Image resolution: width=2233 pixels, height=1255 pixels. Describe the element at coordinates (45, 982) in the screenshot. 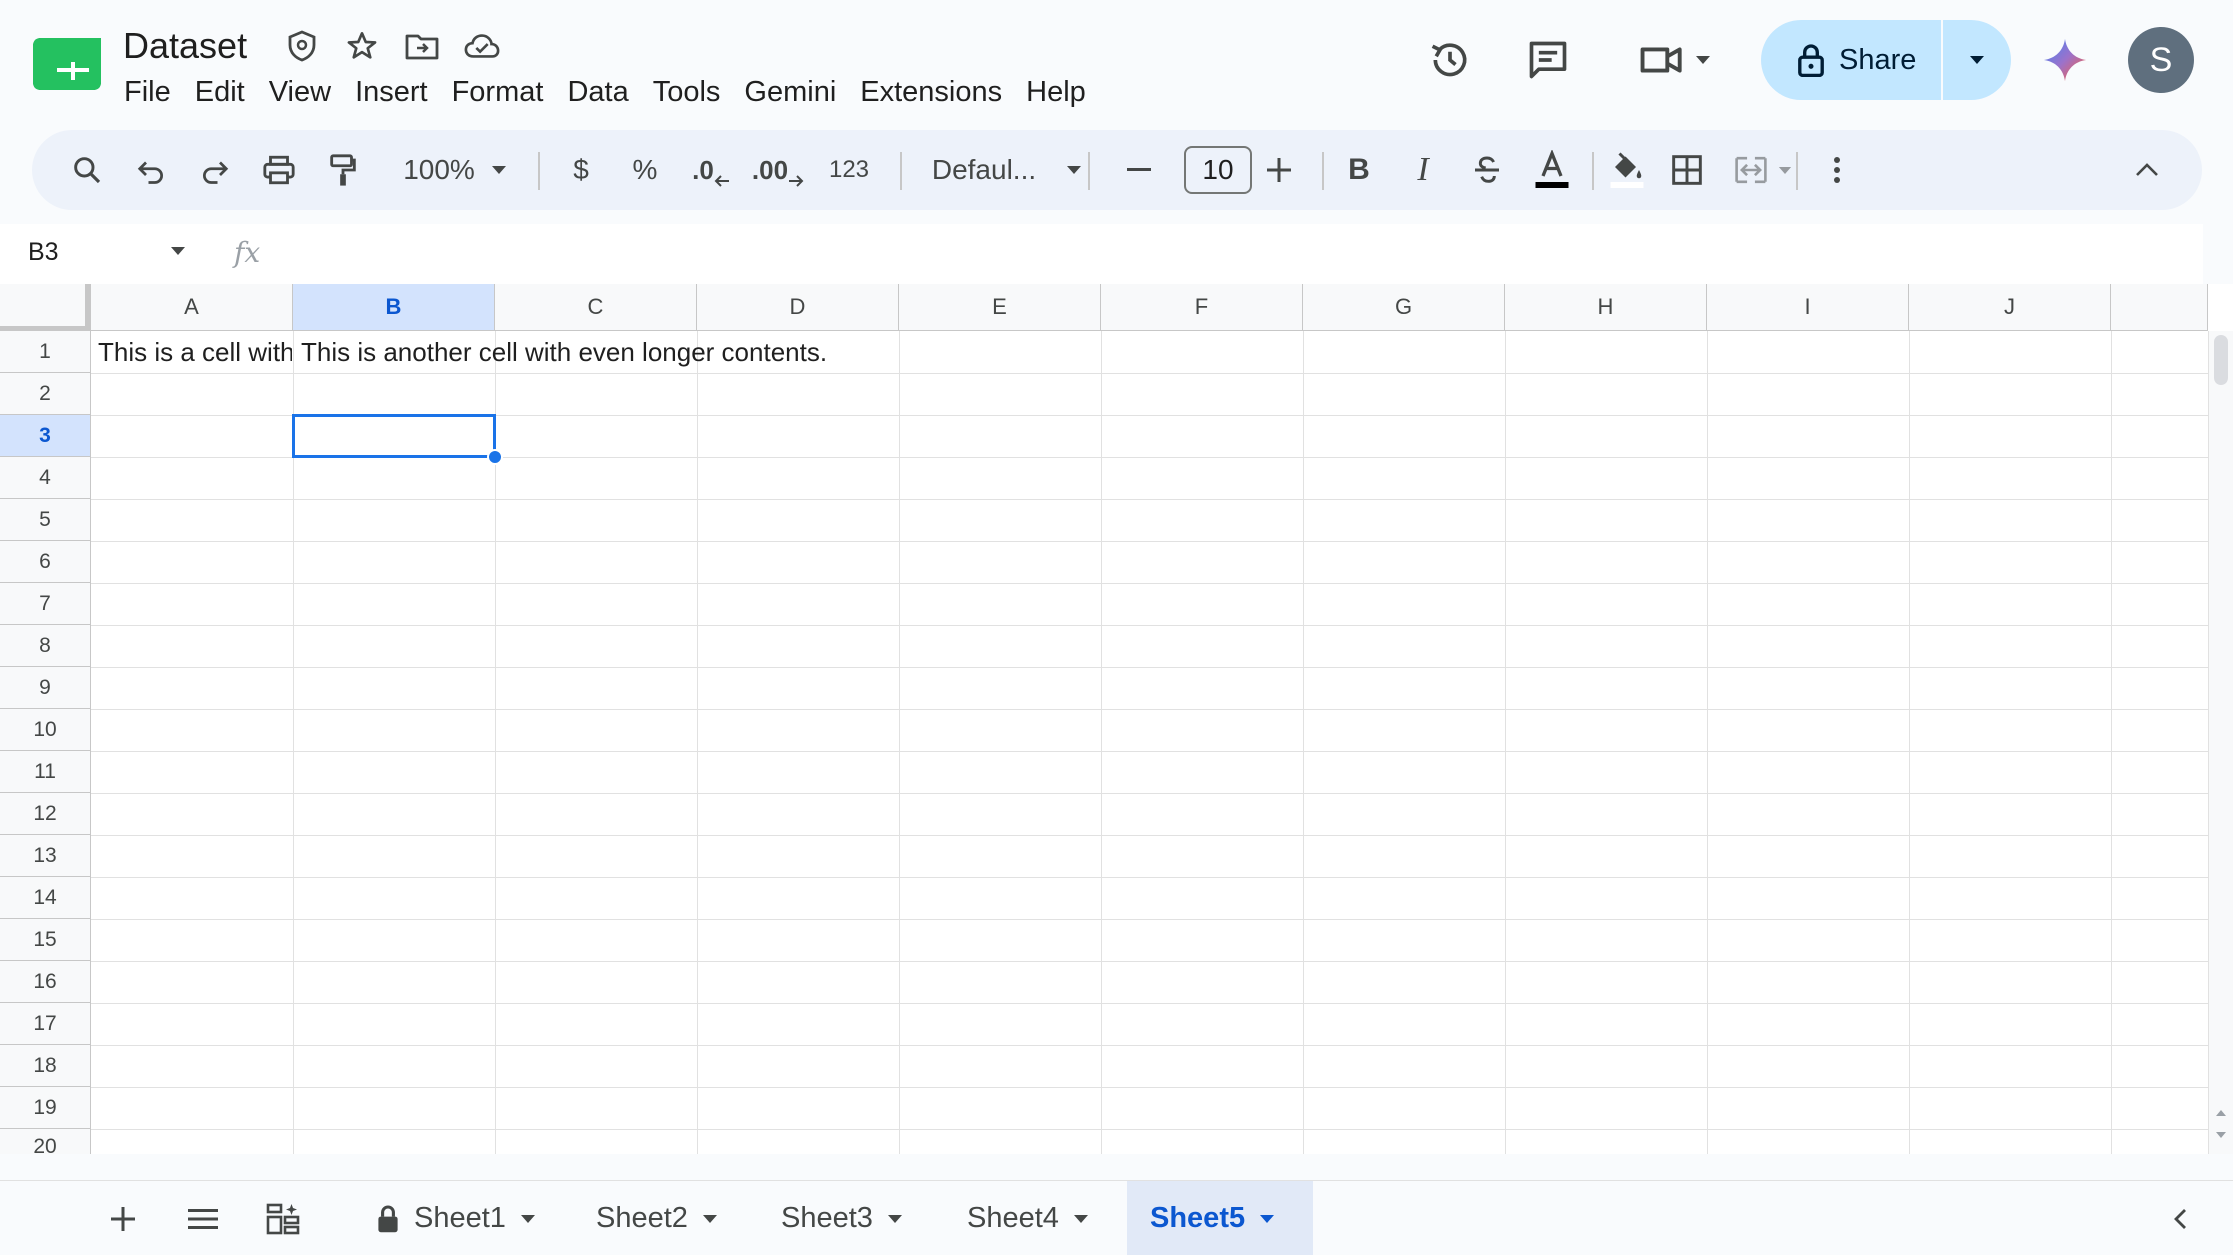

I see `row-header-16: 16` at that location.